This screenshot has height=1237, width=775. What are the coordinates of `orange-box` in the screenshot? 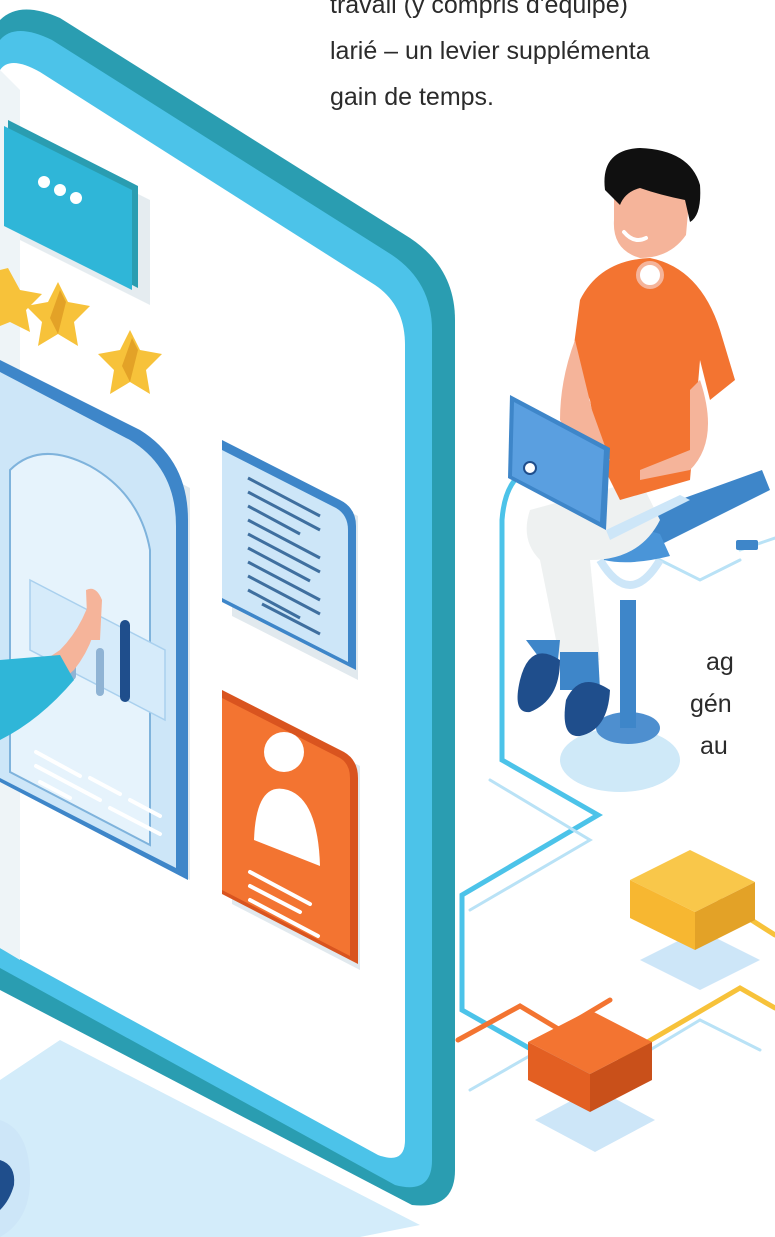 It's located at (591, 1081).